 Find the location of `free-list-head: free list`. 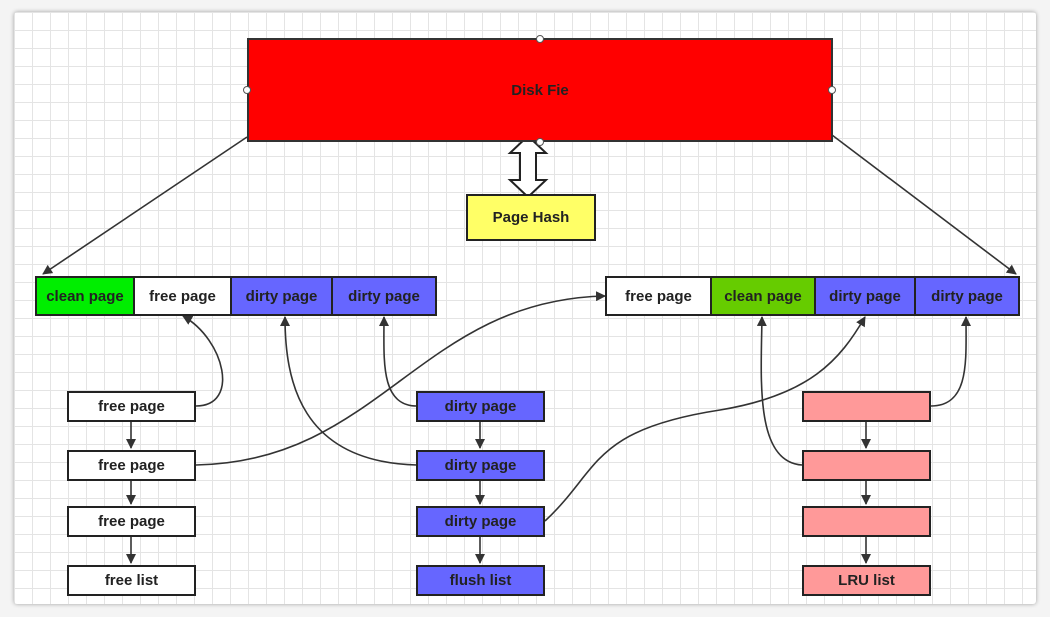

free-list-head: free list is located at coordinates (131, 580).